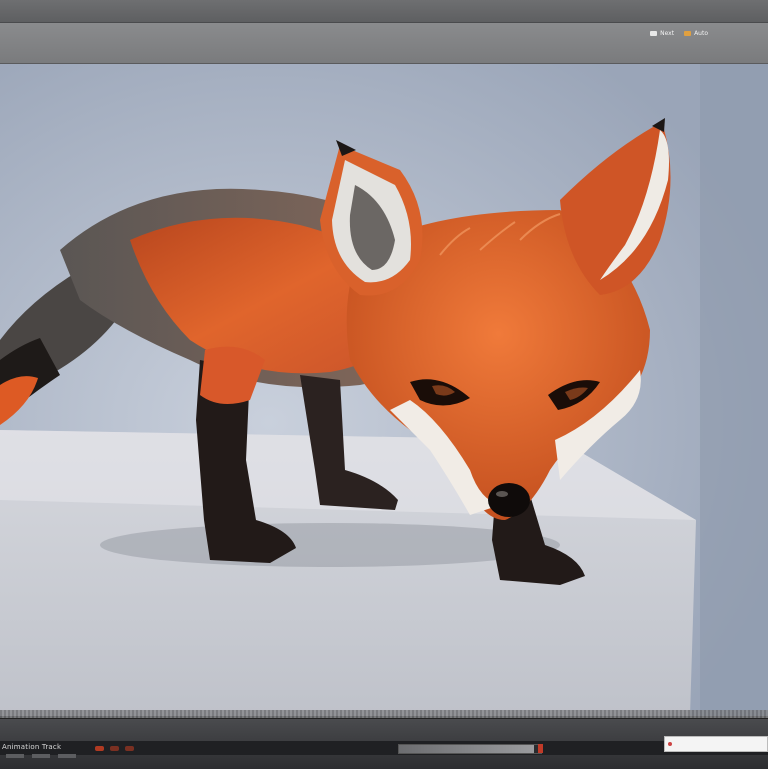 The image size is (768, 769). I want to click on render-status: Auto, so click(696, 33).